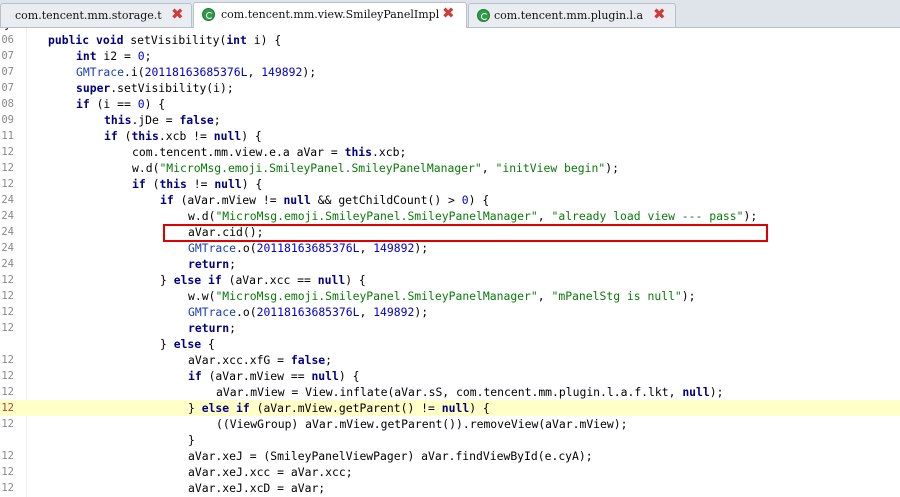 This screenshot has height=497, width=900. I want to click on code-text: } else if (aVar.xcc == null) {, so click(263, 280).